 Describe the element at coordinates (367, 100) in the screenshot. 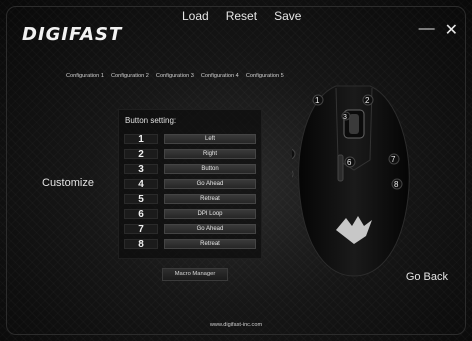

I see `callout-2: 2` at that location.